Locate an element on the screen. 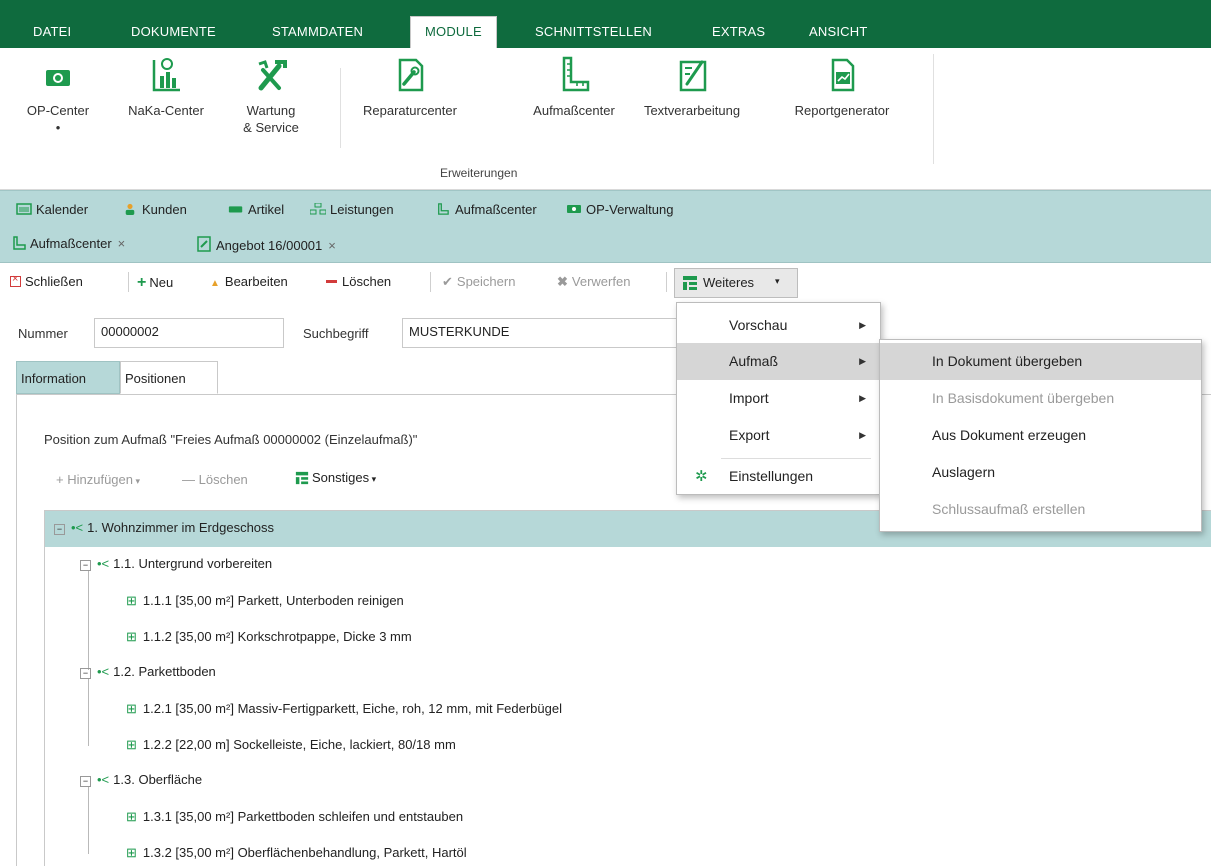 Image resolution: width=1211 pixels, height=866 pixels. aufmasscenter-button: Aufmaßcenter is located at coordinates (574, 86).